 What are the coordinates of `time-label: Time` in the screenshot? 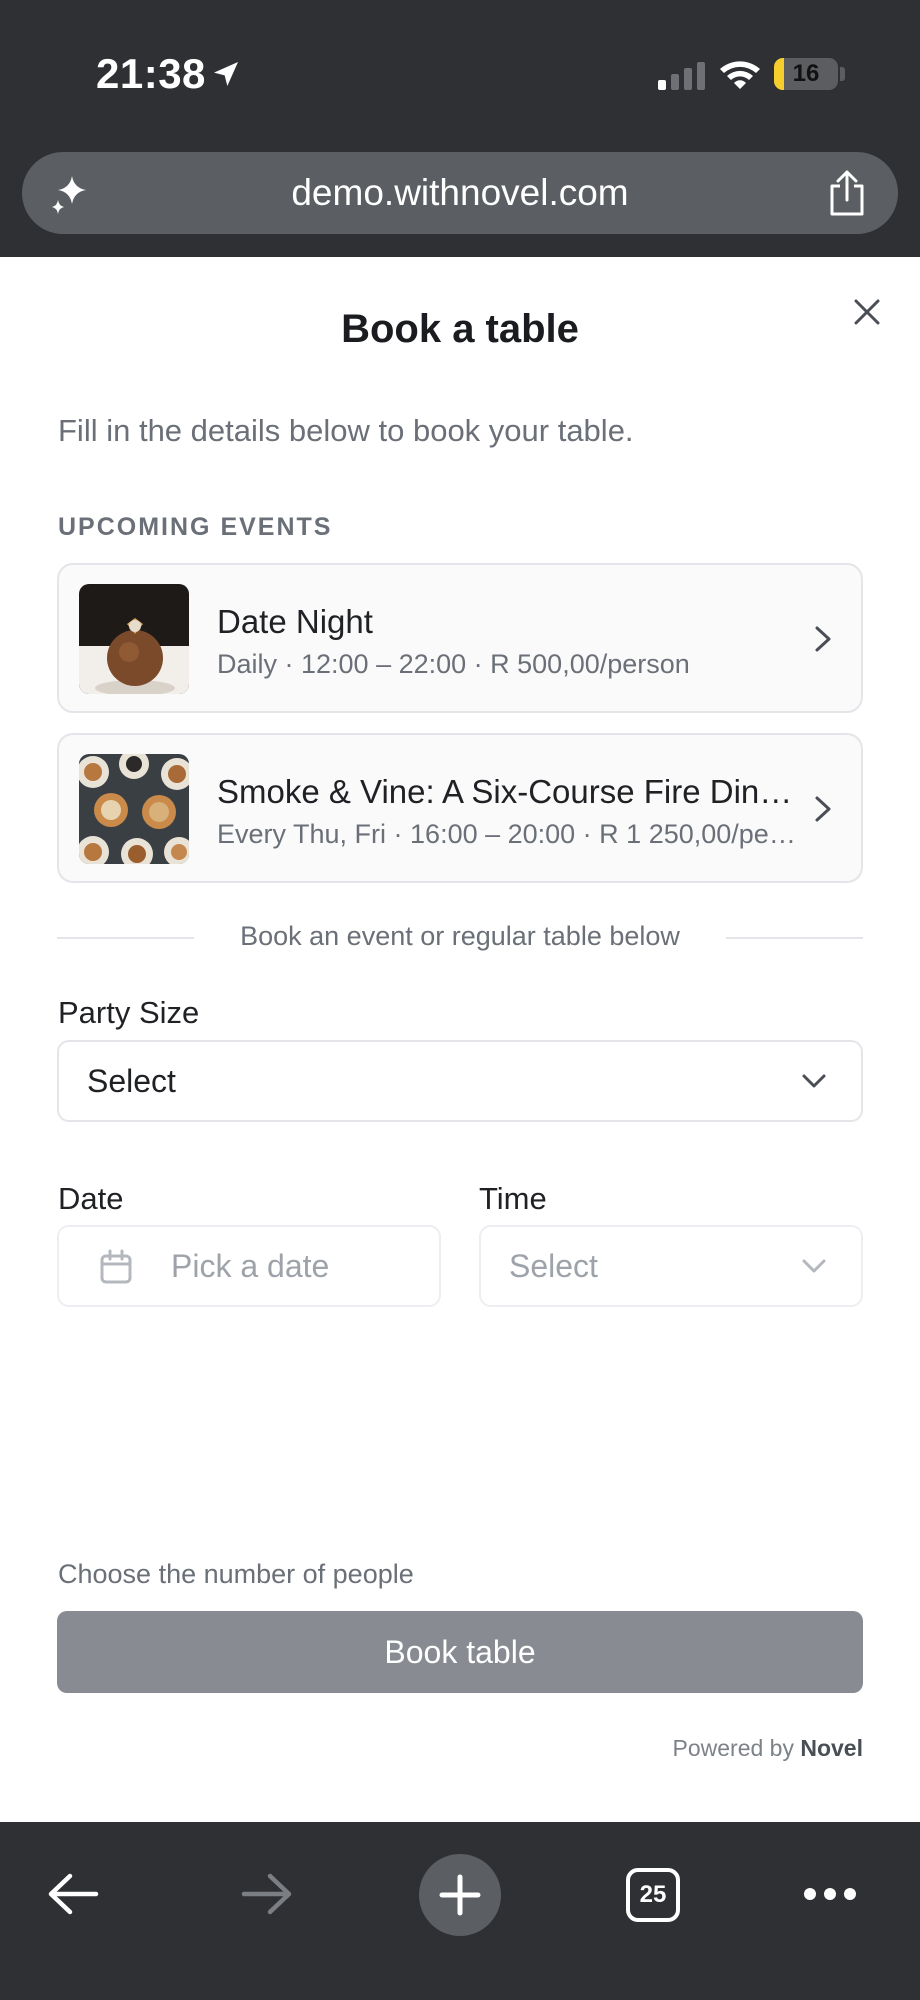 It's located at (513, 1198).